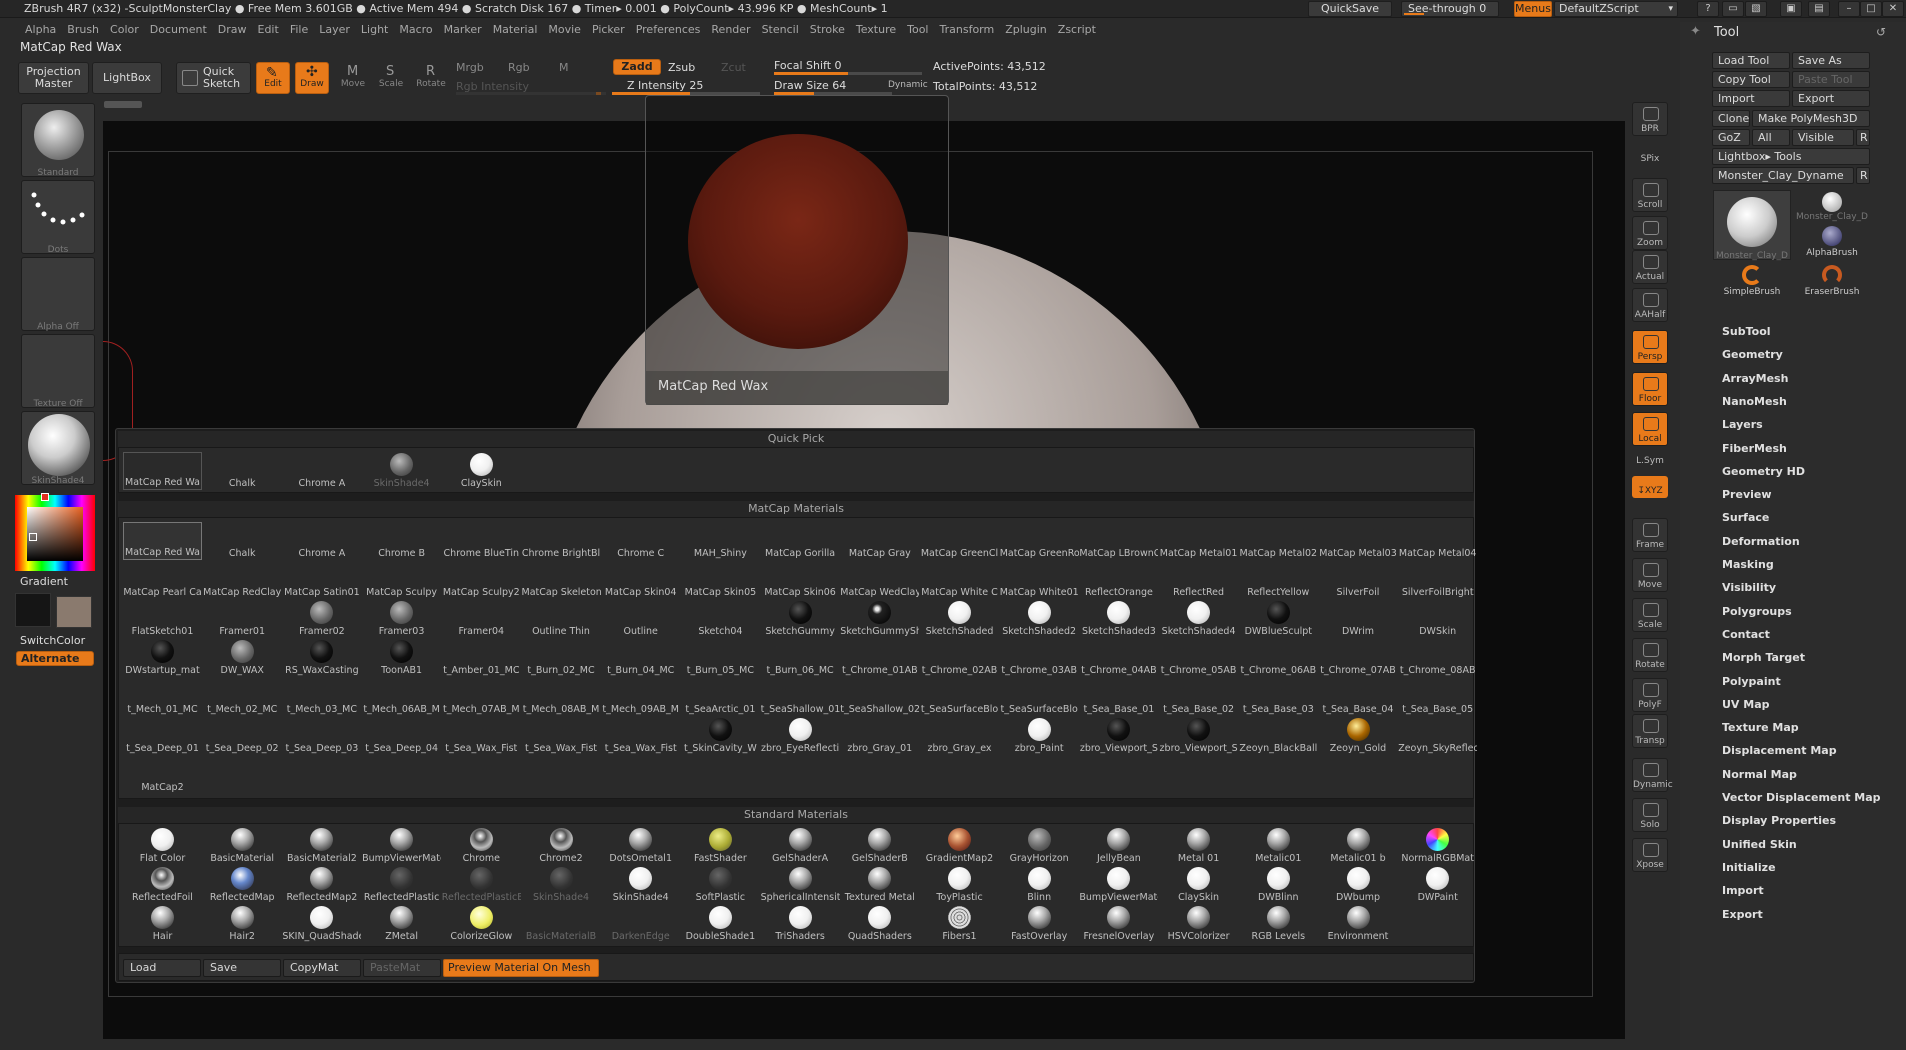 This screenshot has width=1906, height=1050. What do you see at coordinates (1863, 175) in the screenshot?
I see `current-tool-r-button: R` at bounding box center [1863, 175].